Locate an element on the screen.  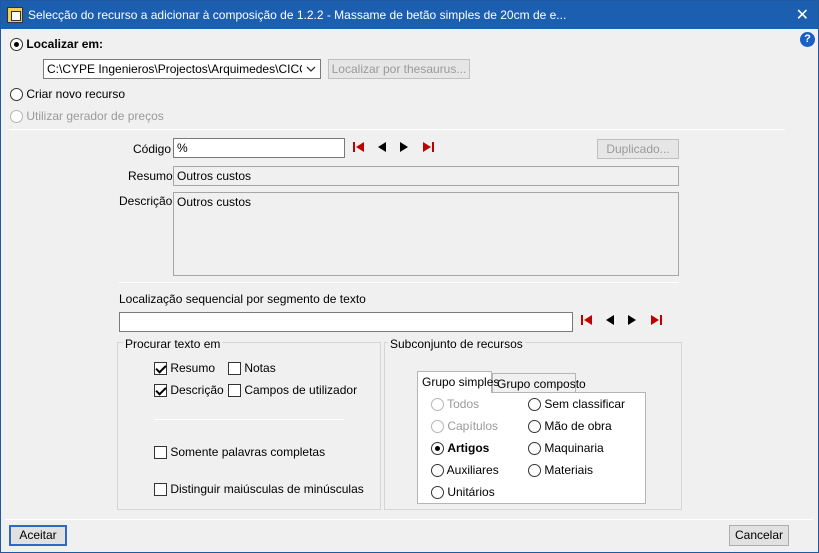
materiais-option: Materiais is located at coordinates (561, 470).